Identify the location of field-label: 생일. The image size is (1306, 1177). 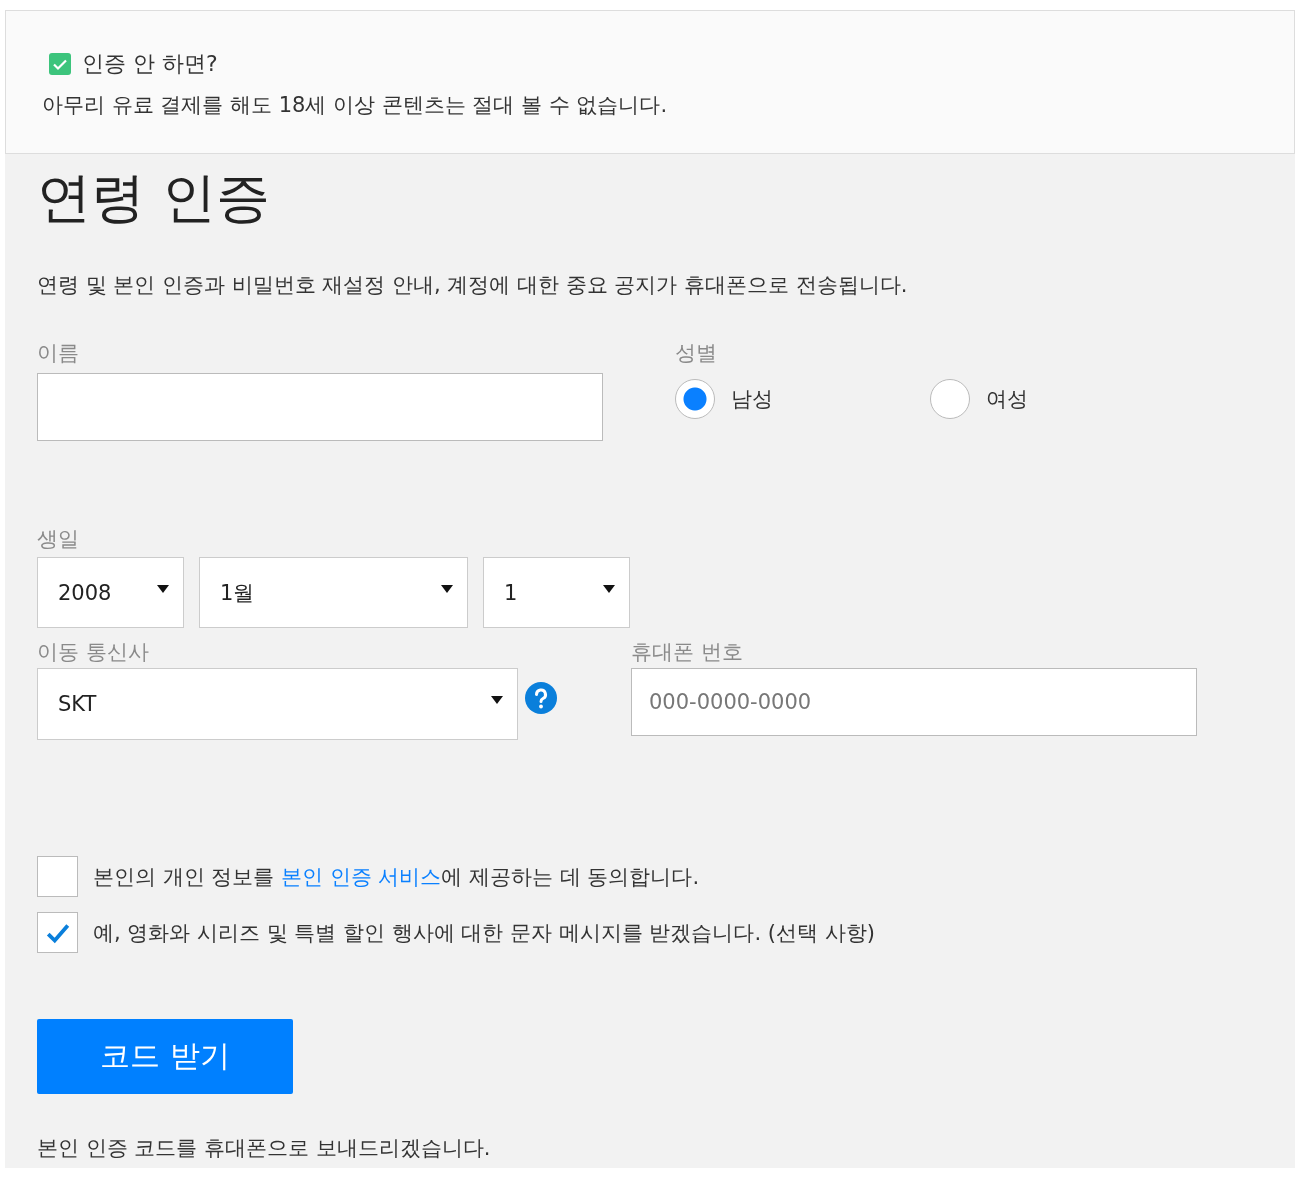
(58, 539).